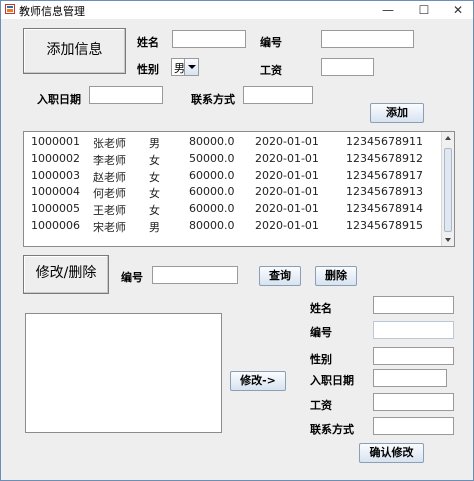 This screenshot has width=474, height=481. I want to click on chevron-down-icon, so click(192, 67).